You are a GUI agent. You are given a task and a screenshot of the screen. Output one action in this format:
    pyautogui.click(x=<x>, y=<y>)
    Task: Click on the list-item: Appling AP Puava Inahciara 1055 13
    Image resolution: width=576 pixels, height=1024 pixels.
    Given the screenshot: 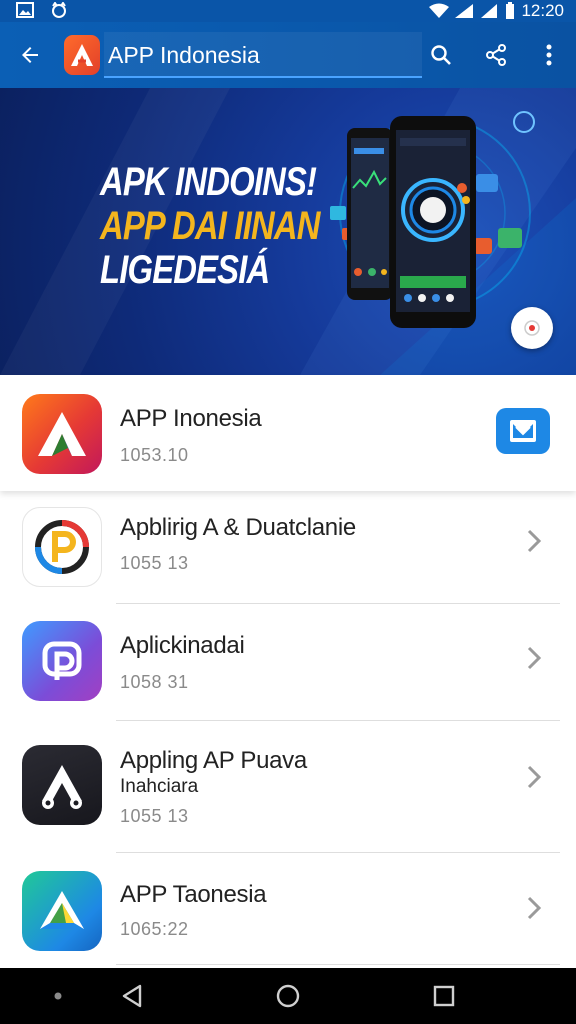 What is the action you would take?
    pyautogui.click(x=288, y=786)
    